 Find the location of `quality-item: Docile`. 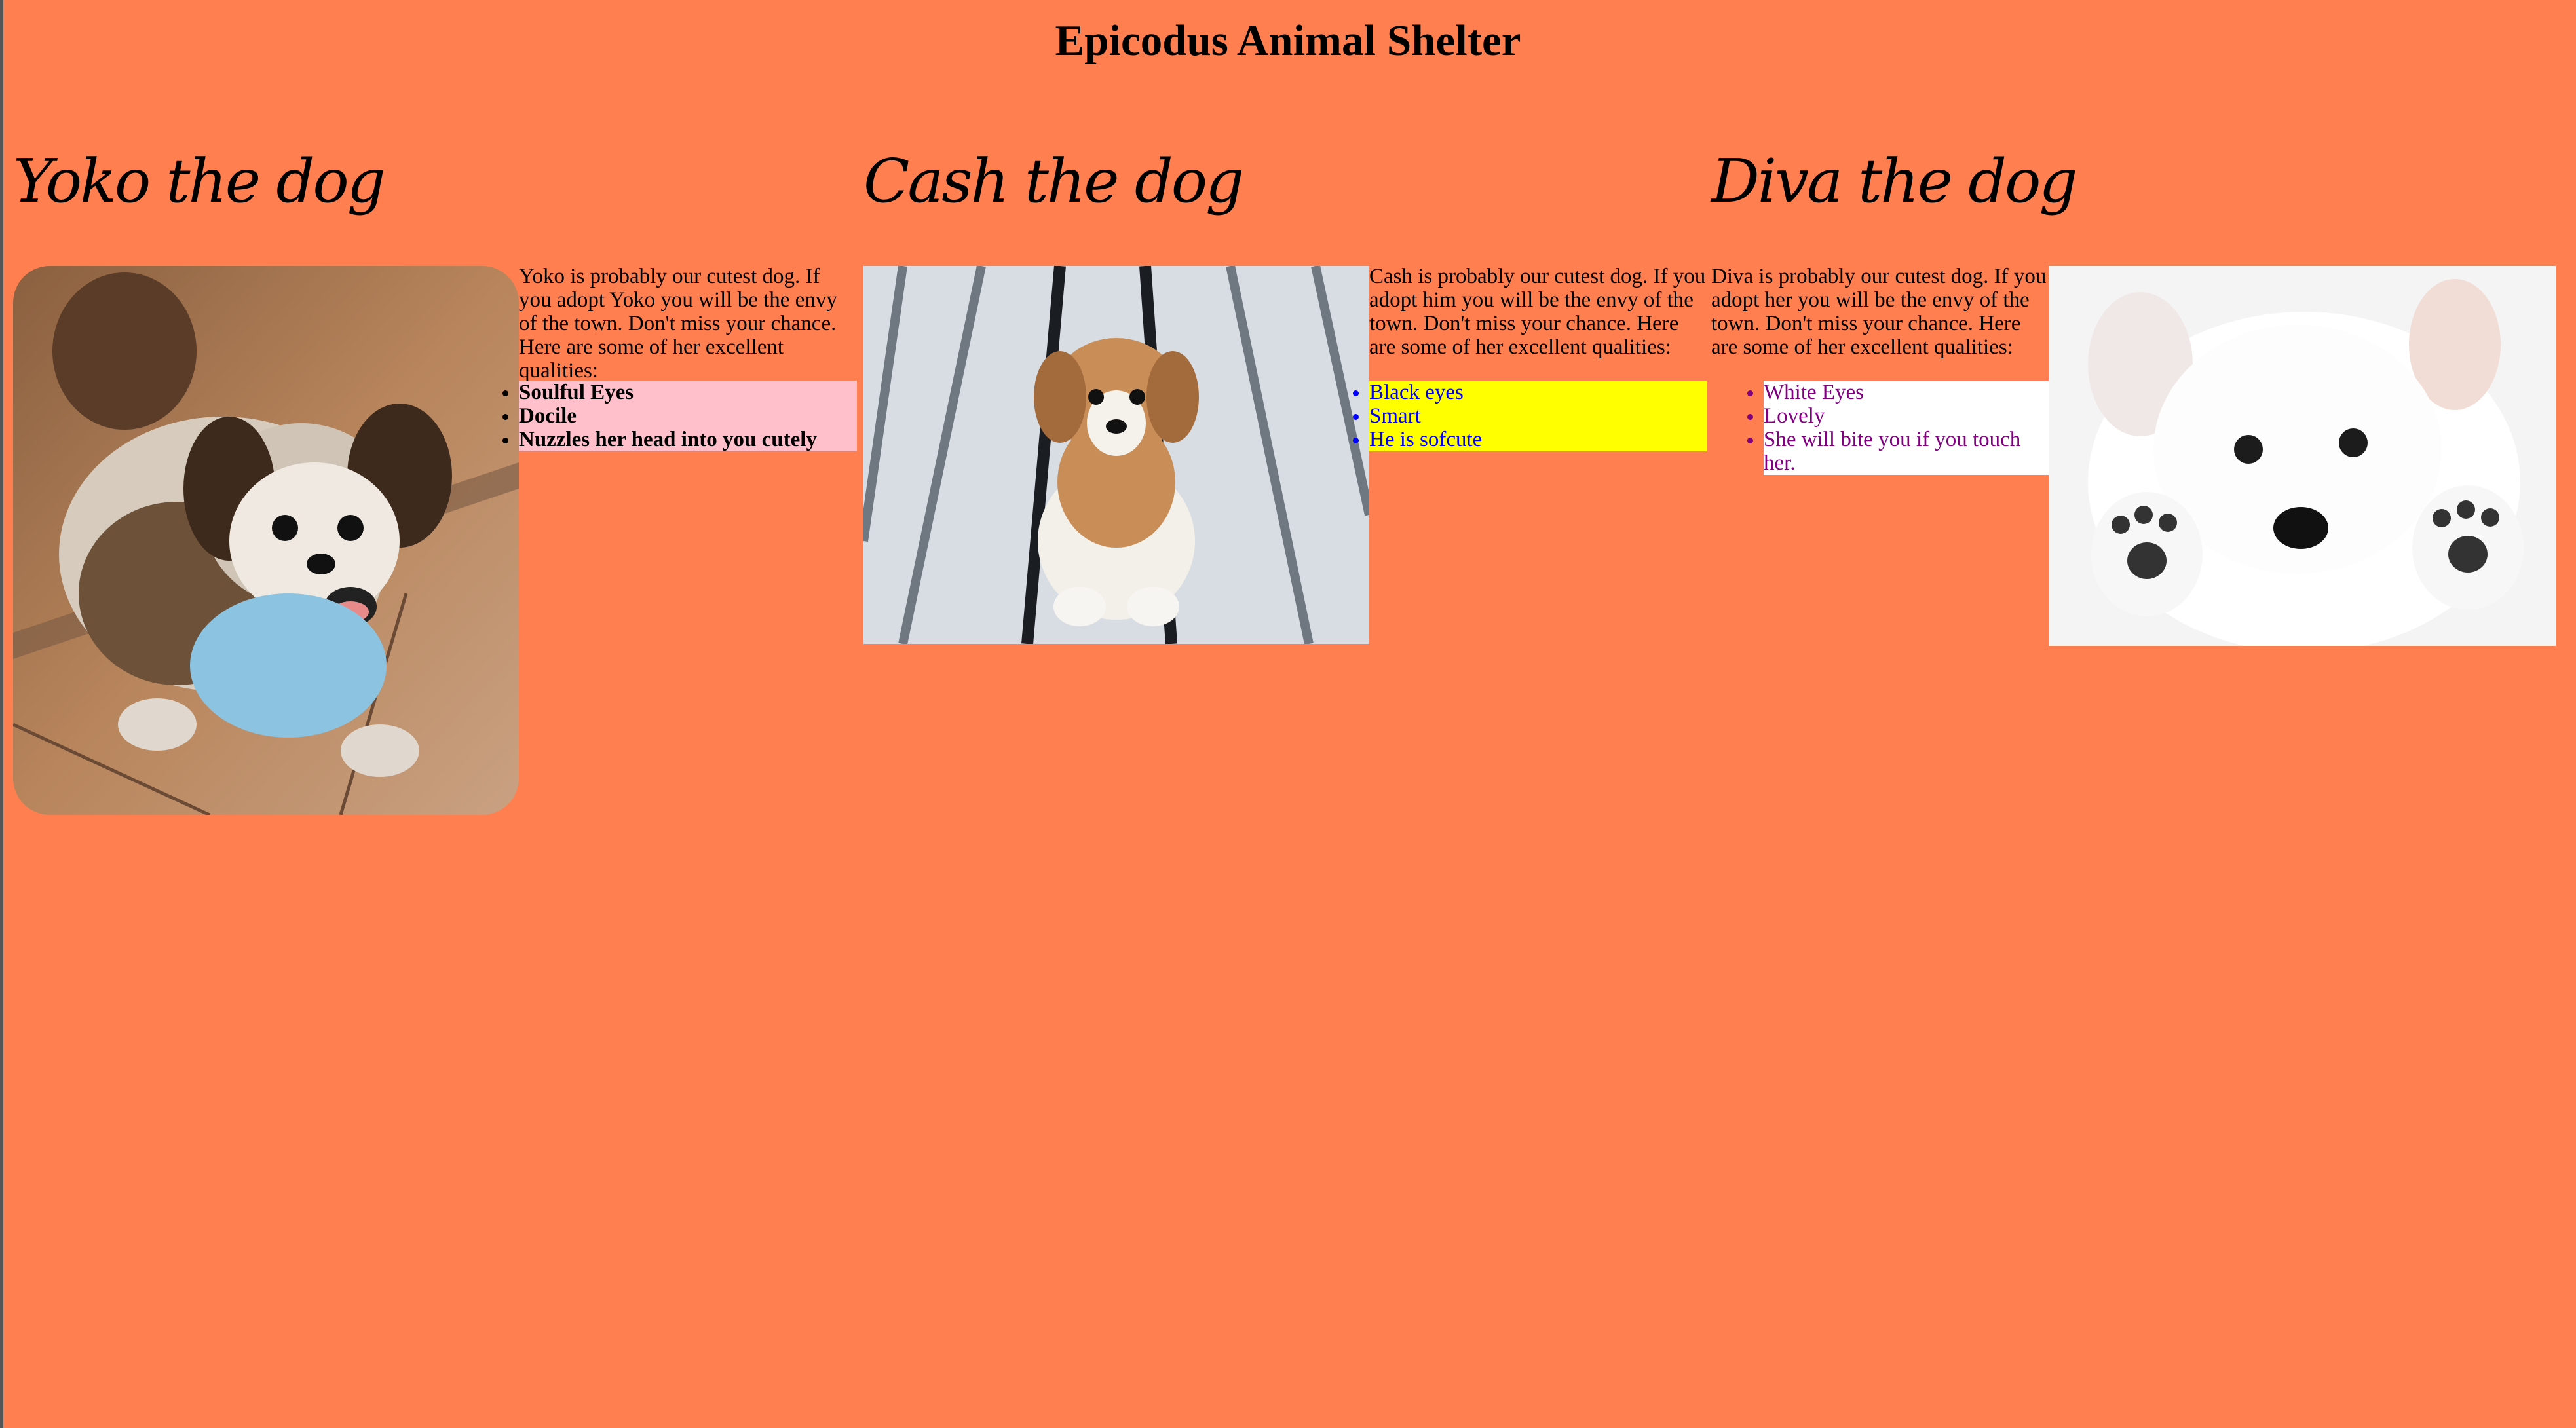

quality-item: Docile is located at coordinates (688, 416).